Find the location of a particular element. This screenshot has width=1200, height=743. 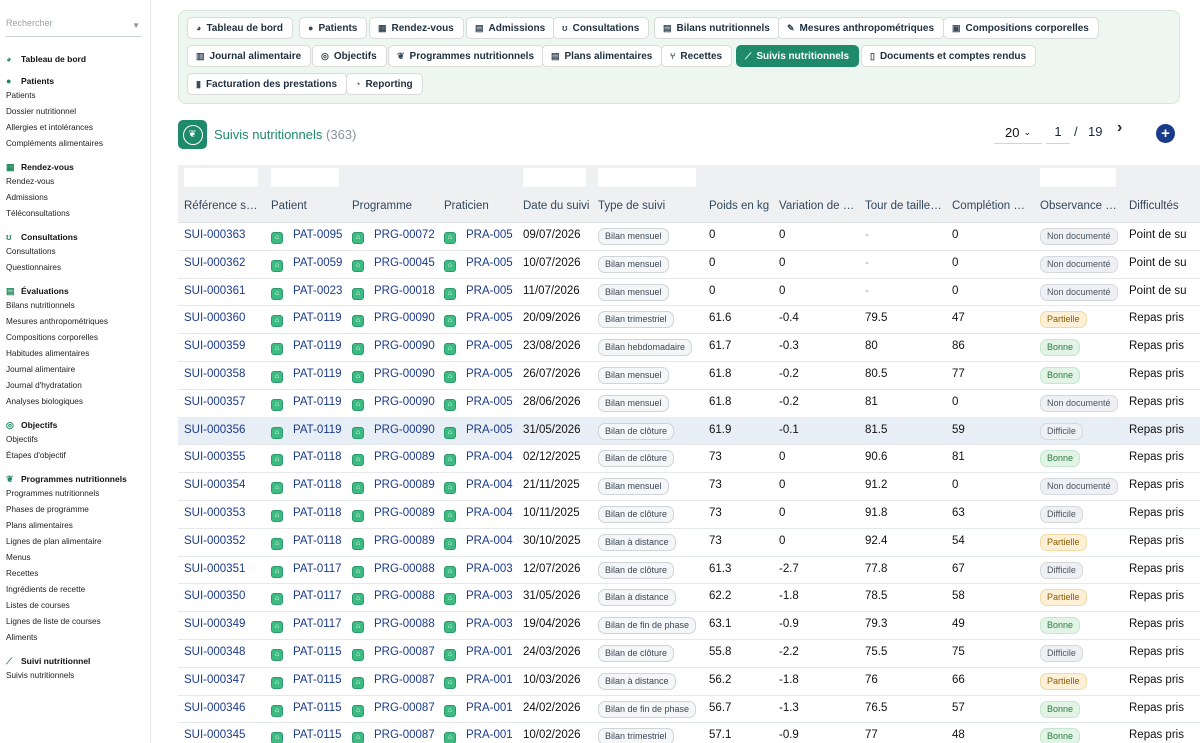

patient-link: ⌂ PAT-0059 is located at coordinates (306, 264).